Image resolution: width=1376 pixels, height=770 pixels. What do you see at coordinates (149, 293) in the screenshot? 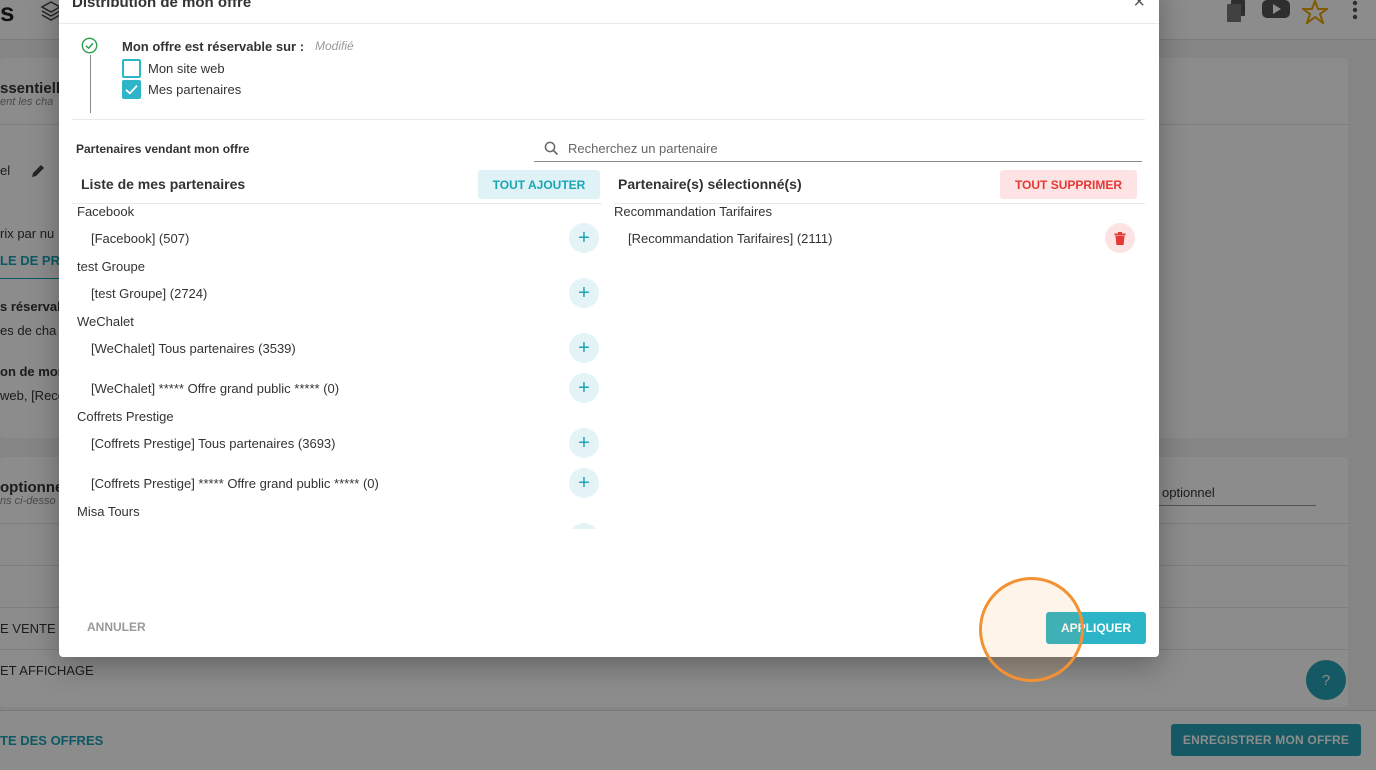
I see `partner-item: [test Groupe] (2724)` at bounding box center [149, 293].